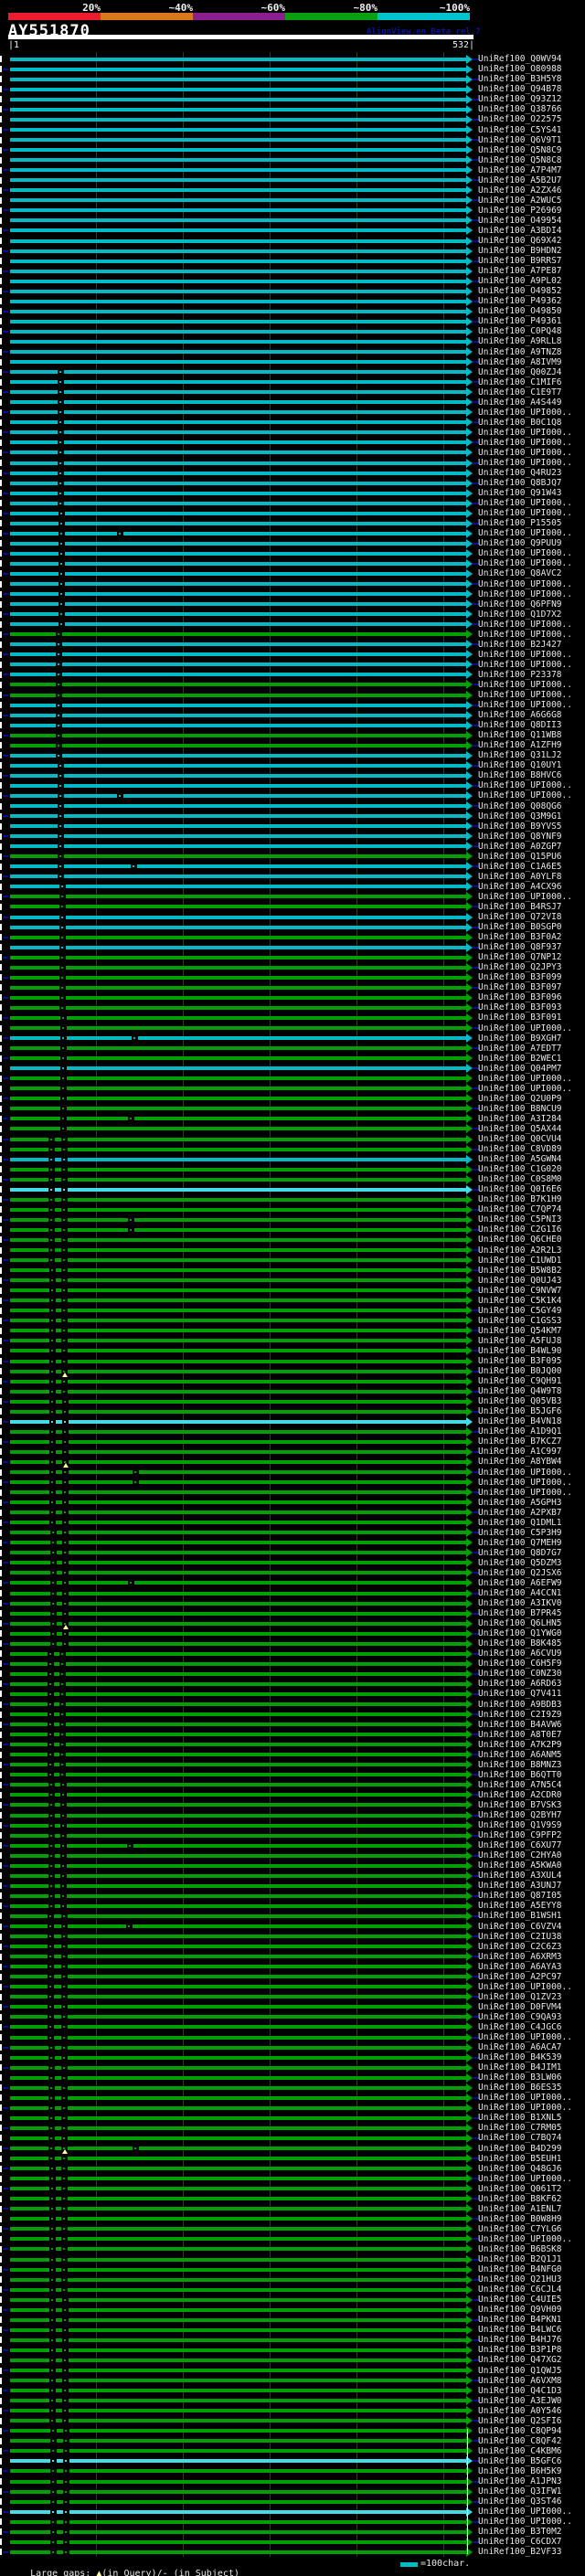  Describe the element at coordinates (520, 69) in the screenshot. I see `hit-label: UniRef100_O80988` at that location.